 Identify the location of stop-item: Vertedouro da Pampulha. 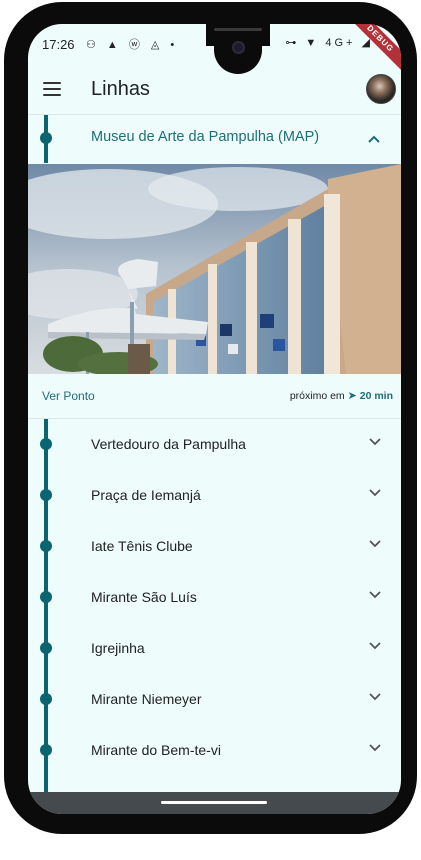
(214, 444).